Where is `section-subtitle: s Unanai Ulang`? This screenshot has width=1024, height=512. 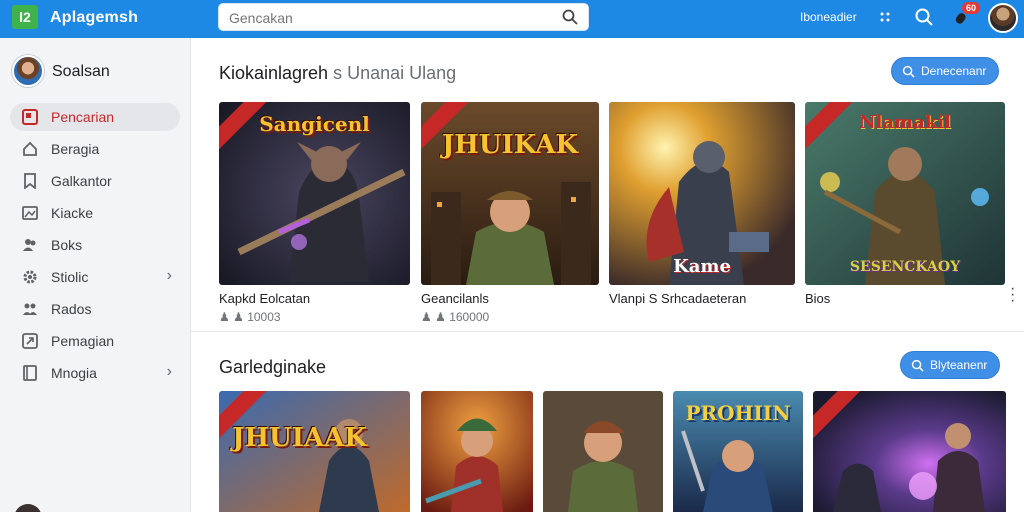
section-subtitle: s Unanai Ulang is located at coordinates (395, 73).